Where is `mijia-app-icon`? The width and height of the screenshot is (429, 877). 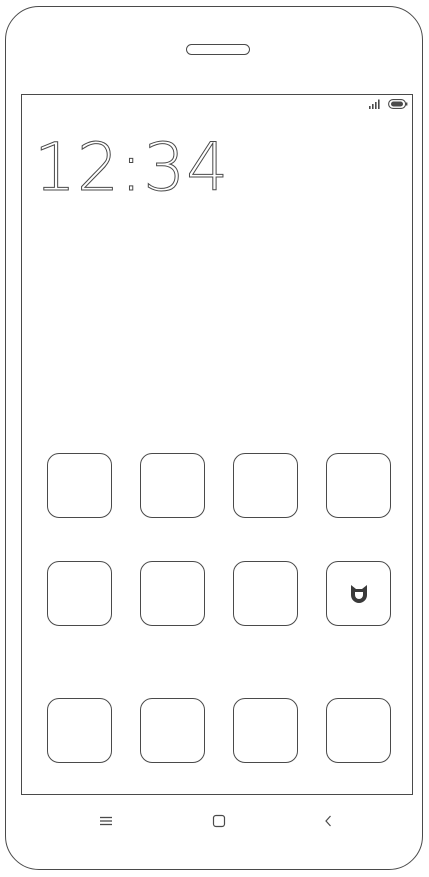
mijia-app-icon is located at coordinates (358, 593).